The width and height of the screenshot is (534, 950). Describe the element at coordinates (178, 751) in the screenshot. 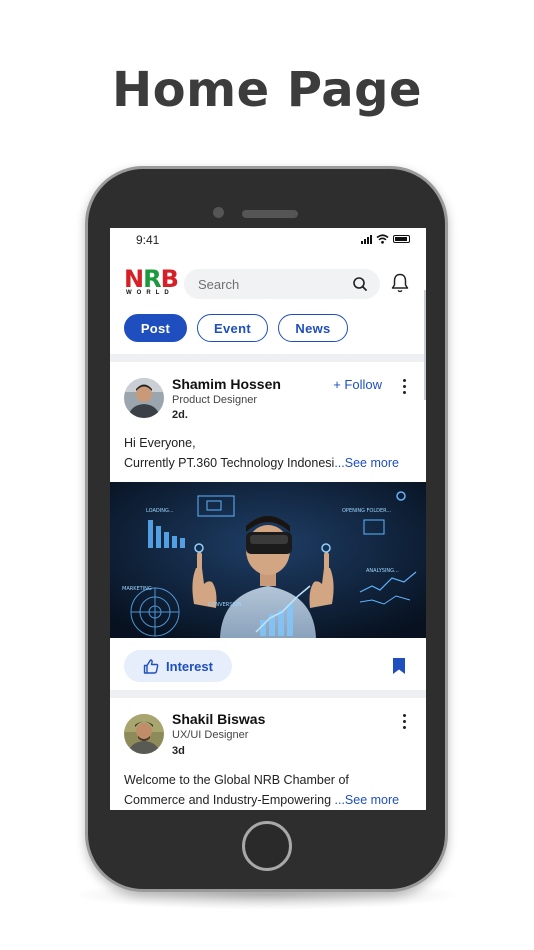

I see `post-time: 3d` at that location.